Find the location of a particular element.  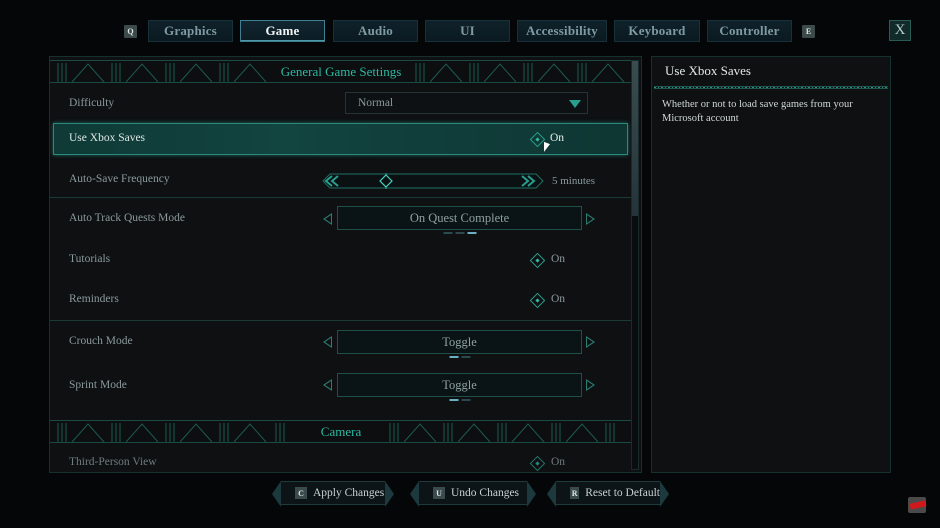

crouch-mode-selector: Toggle is located at coordinates (459, 344).